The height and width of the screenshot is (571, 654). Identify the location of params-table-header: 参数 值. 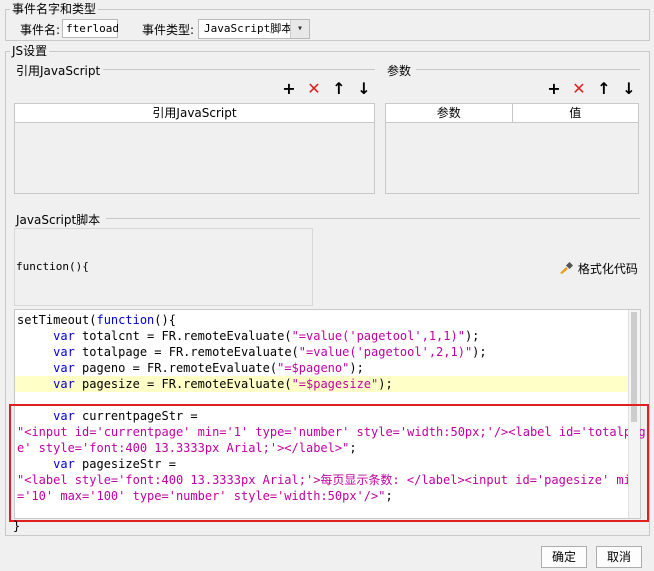
(512, 113).